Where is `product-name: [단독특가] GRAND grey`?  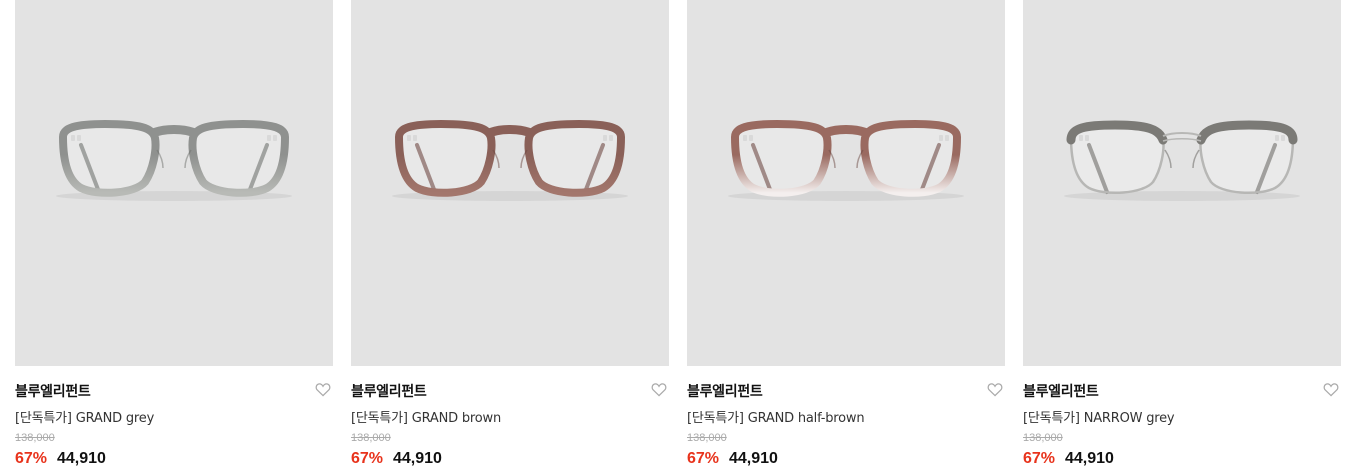 product-name: [단독특가] GRAND grey is located at coordinates (84, 416).